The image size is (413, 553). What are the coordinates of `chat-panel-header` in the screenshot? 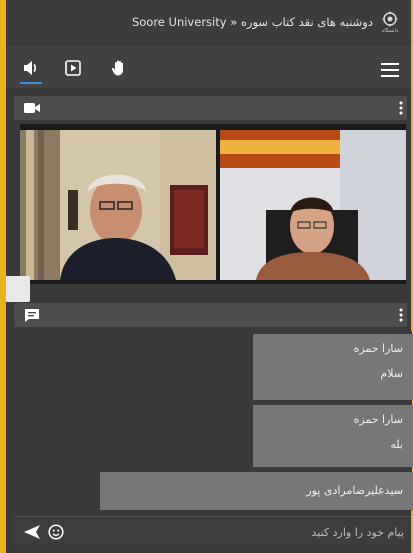 It's located at (210, 315).